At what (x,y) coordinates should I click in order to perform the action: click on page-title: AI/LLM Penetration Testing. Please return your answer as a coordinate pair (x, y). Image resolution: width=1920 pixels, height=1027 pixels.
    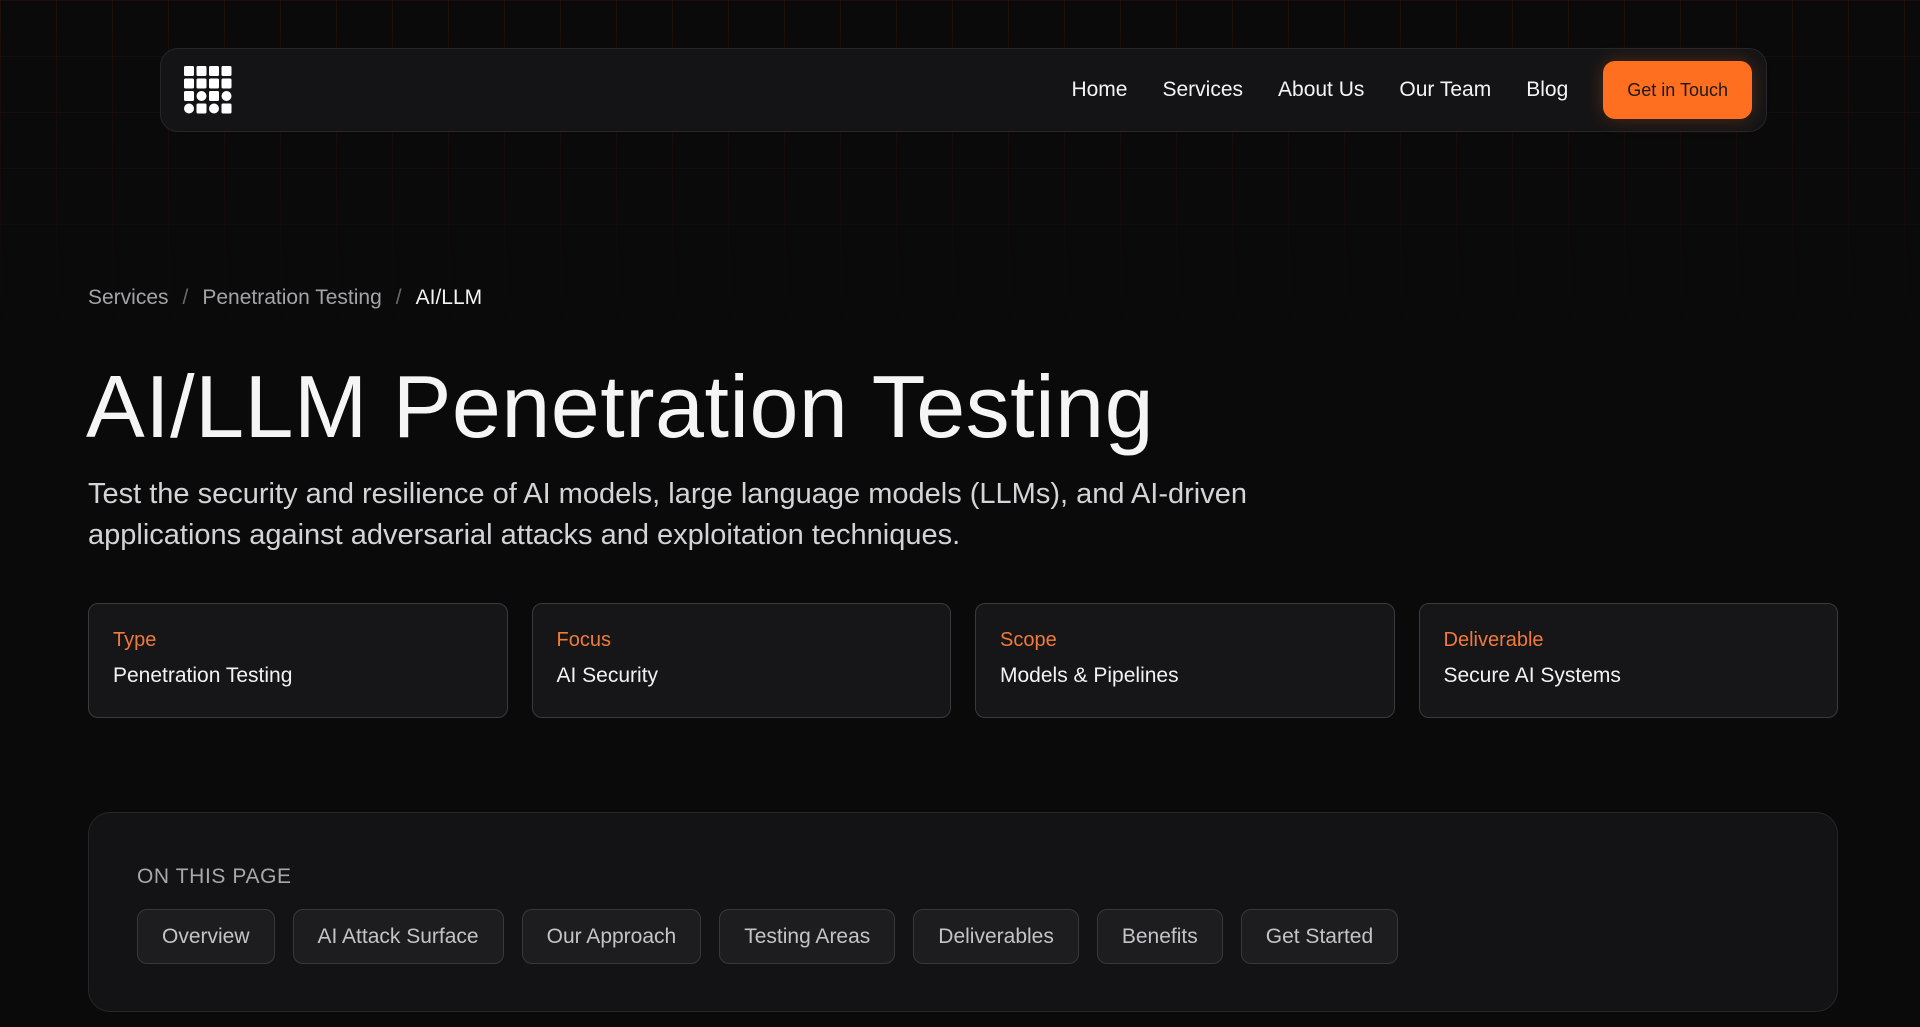
    Looking at the image, I should click on (620, 406).